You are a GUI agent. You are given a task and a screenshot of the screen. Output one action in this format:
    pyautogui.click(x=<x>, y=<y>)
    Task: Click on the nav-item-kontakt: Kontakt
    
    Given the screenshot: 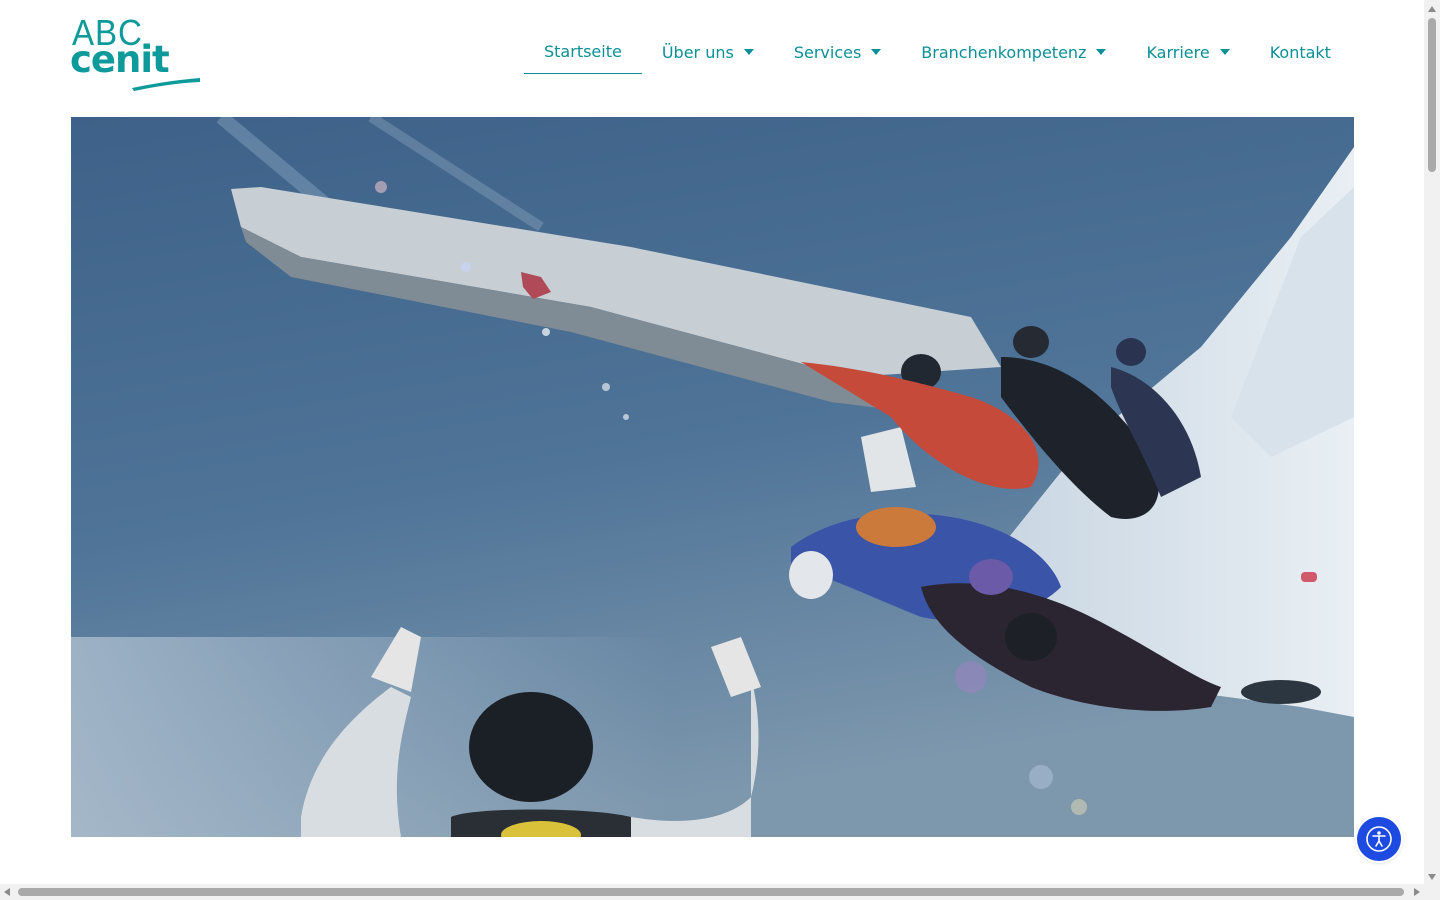 What is the action you would take?
    pyautogui.click(x=1300, y=52)
    